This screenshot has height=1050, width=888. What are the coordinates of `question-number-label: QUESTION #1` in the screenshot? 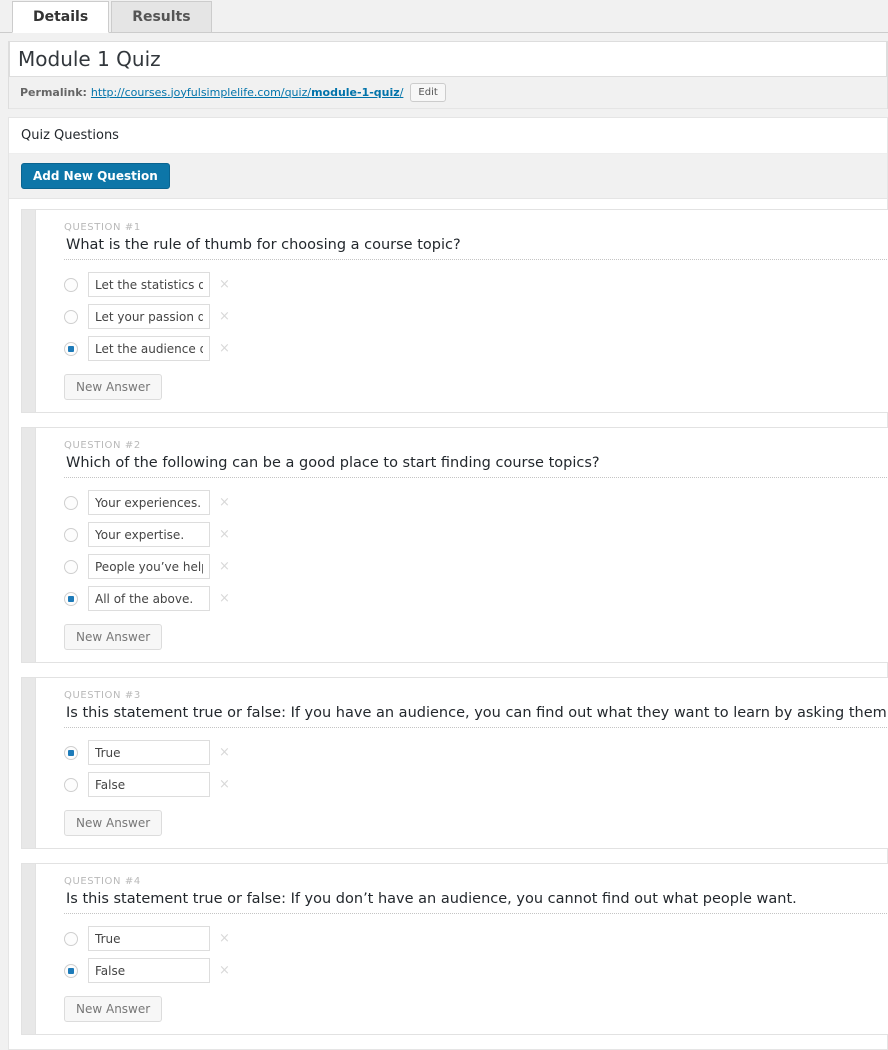 It's located at (102, 227).